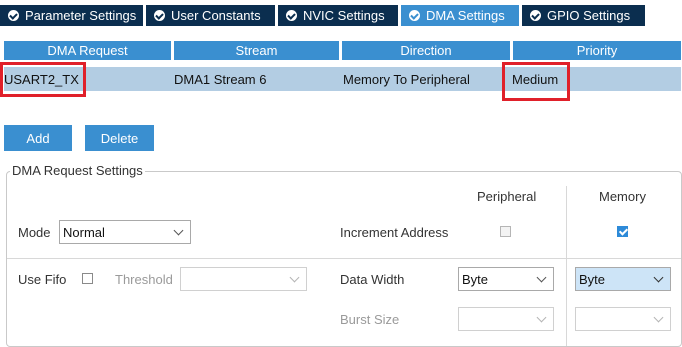 The image size is (682, 347). Describe the element at coordinates (256, 50) in the screenshot. I see `column-header-stream: Stream` at that location.